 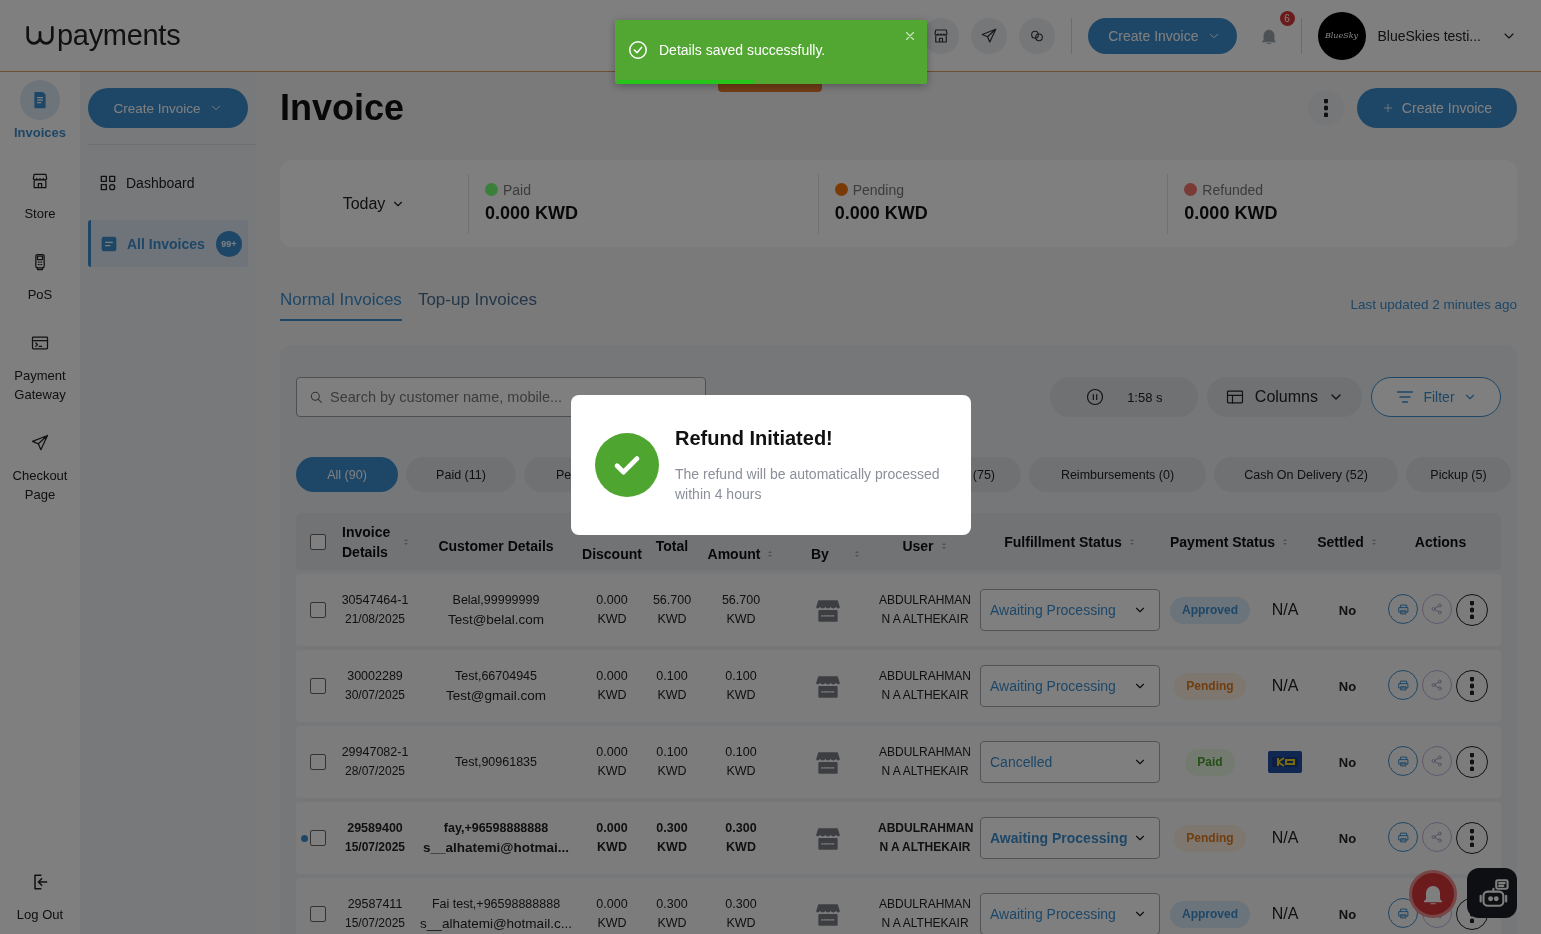 What do you see at coordinates (477, 305) in the screenshot?
I see `tab: Top-up Invoices` at bounding box center [477, 305].